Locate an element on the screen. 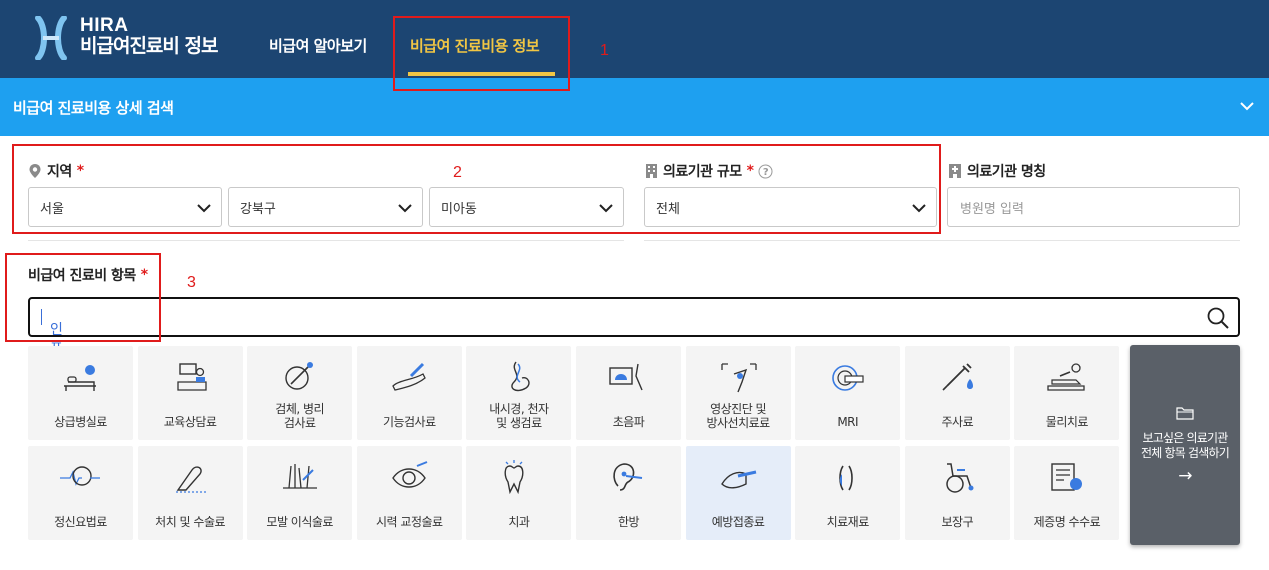  category-label-line: 상급병실료 is located at coordinates (80, 422).